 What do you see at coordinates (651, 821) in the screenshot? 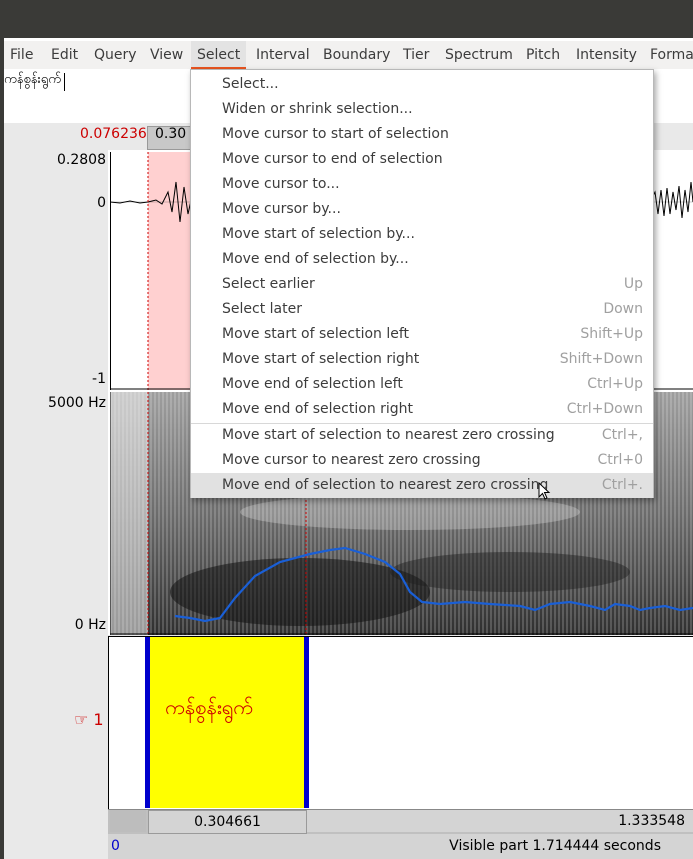
I see `remaining-duration-label: 1.333548` at bounding box center [651, 821].